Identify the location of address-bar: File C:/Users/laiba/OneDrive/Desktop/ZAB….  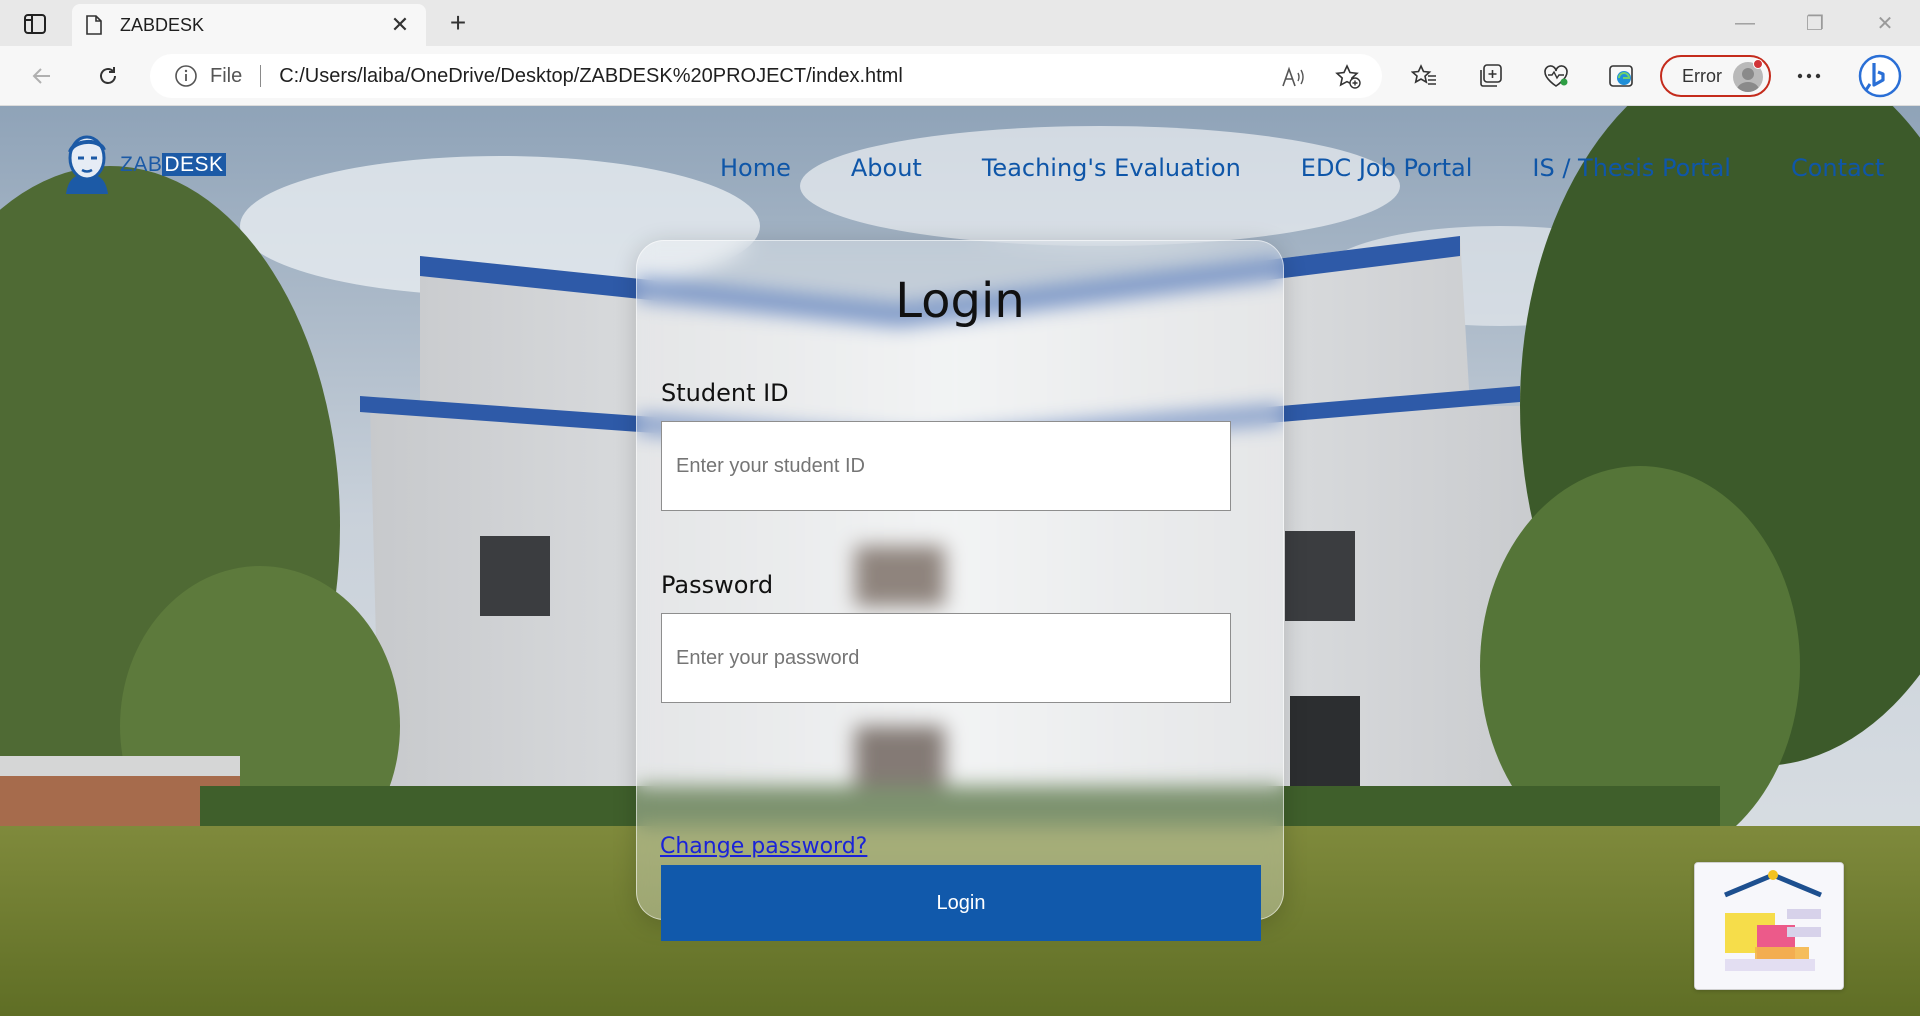
(766, 76).